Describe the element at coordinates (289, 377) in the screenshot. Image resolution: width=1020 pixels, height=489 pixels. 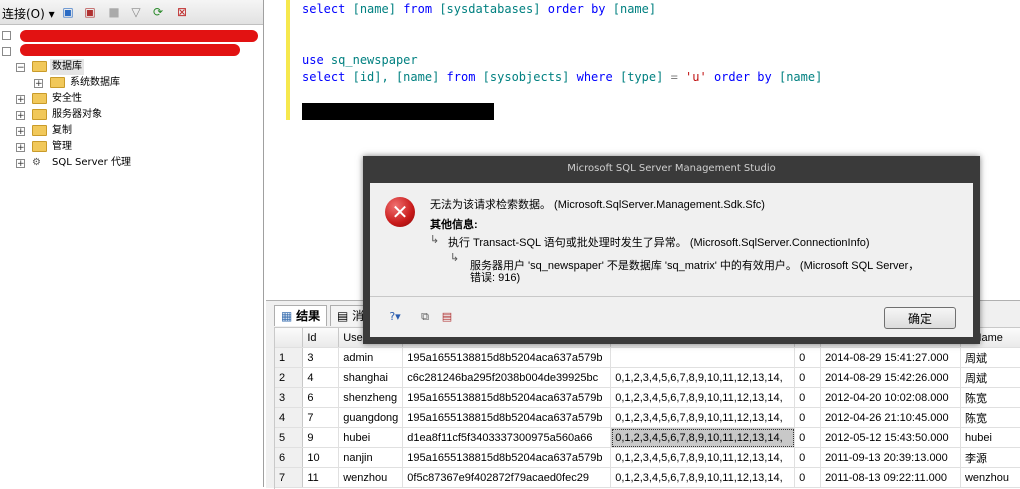
I see `row-number: 2` at that location.